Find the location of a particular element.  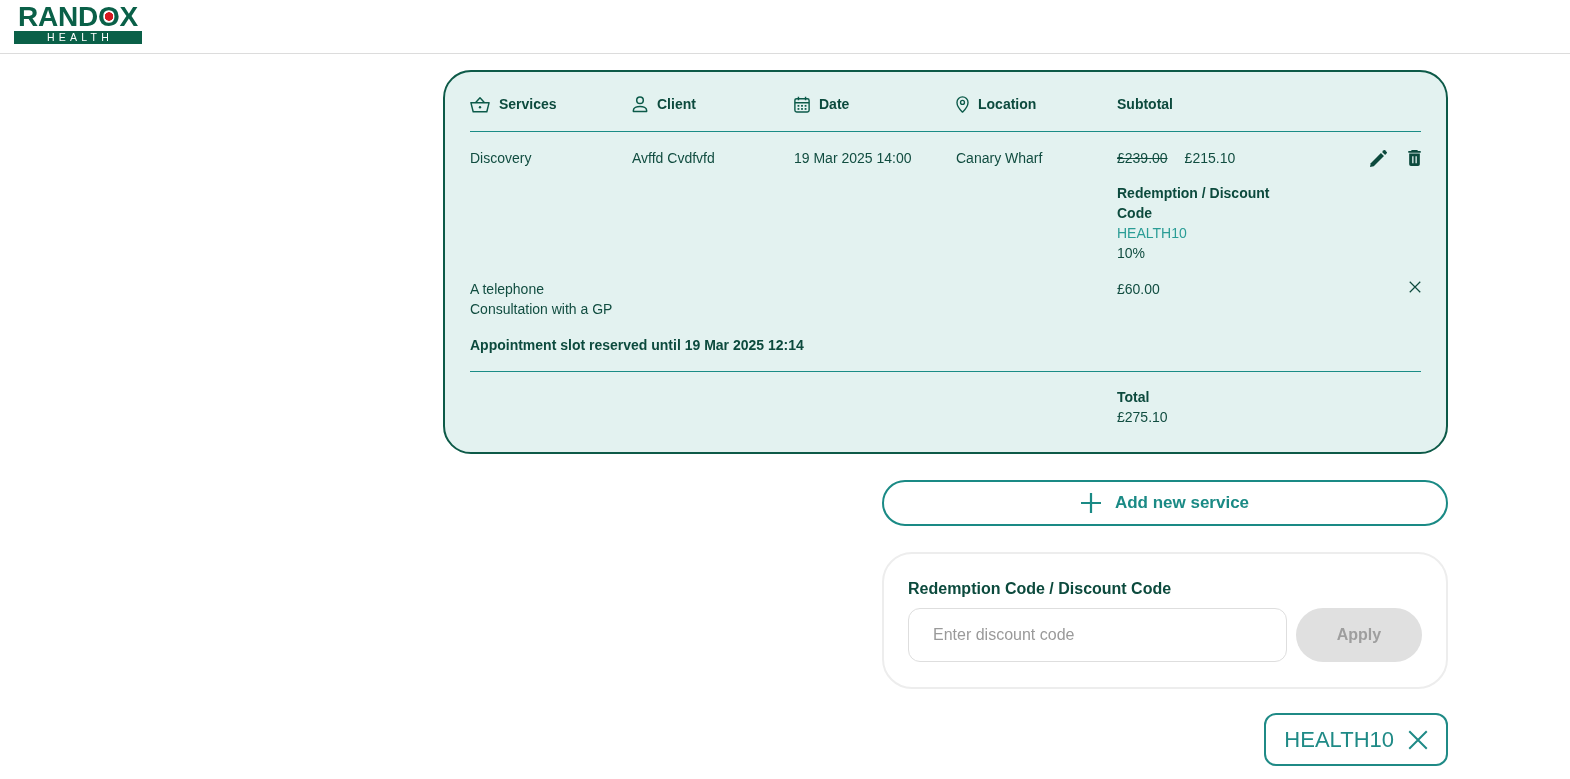

delete-button is located at coordinates (1414, 158).